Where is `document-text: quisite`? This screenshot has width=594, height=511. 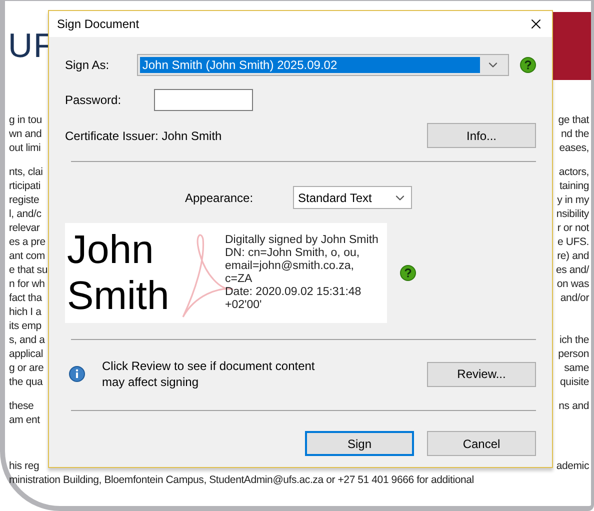
document-text: quisite is located at coordinates (574, 382).